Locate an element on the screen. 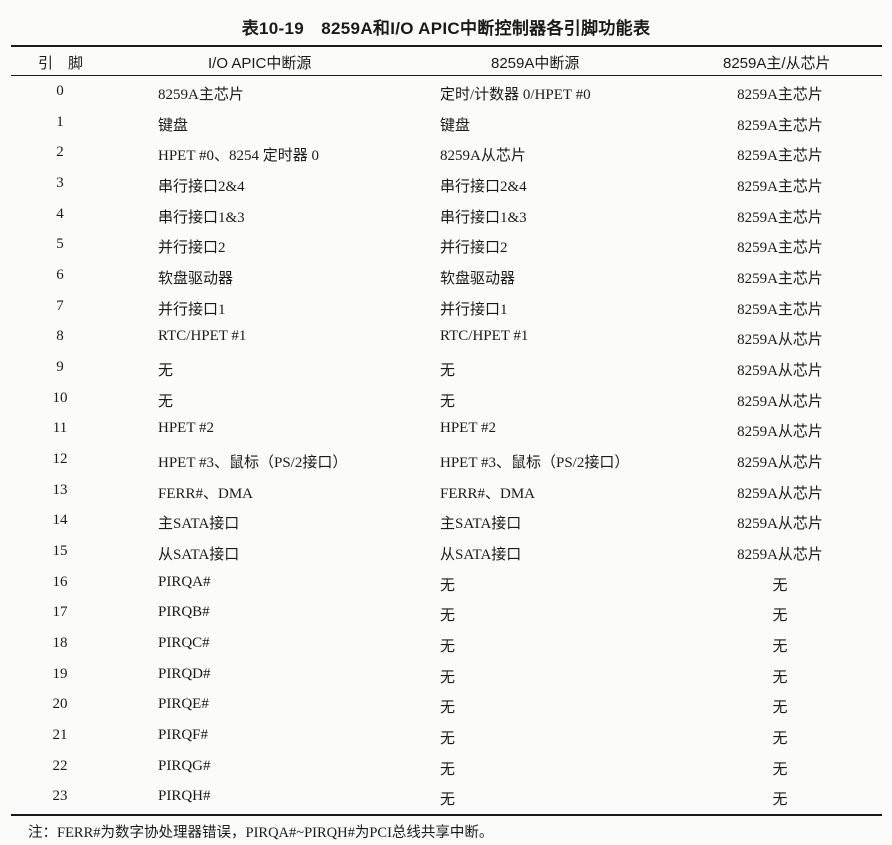 The image size is (892, 845). apic-source-cell: PIRQG# is located at coordinates (184, 765).